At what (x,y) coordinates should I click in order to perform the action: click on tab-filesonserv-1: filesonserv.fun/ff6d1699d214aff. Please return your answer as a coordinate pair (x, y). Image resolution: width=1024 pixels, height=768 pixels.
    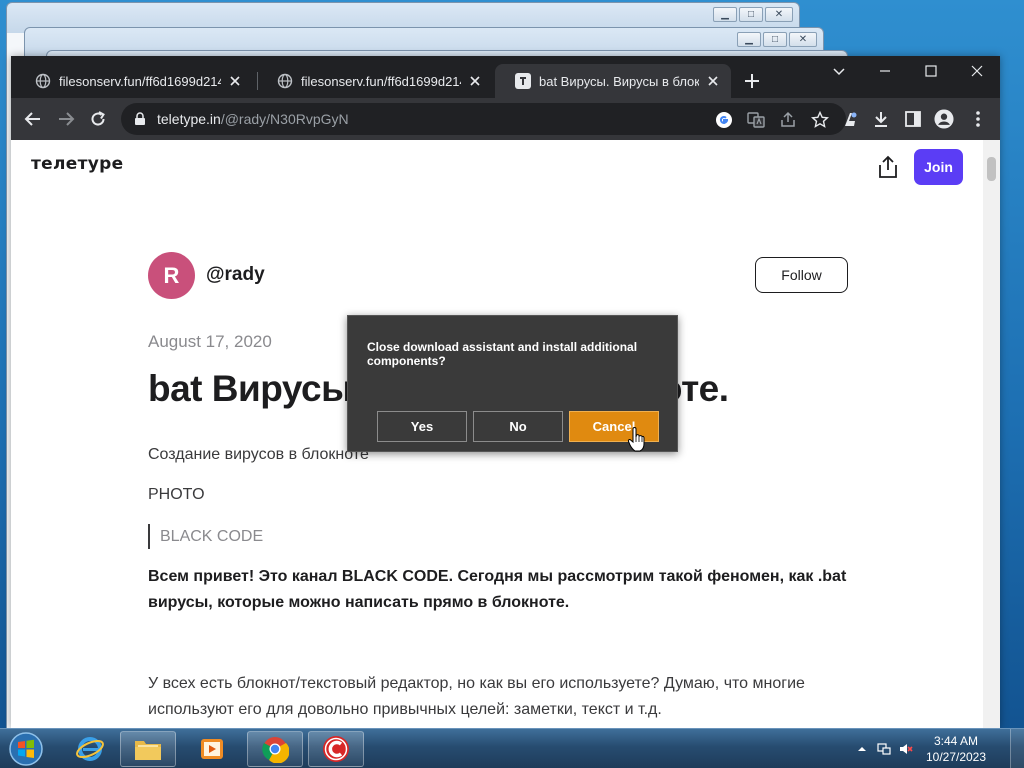
    Looking at the image, I should click on (134, 81).